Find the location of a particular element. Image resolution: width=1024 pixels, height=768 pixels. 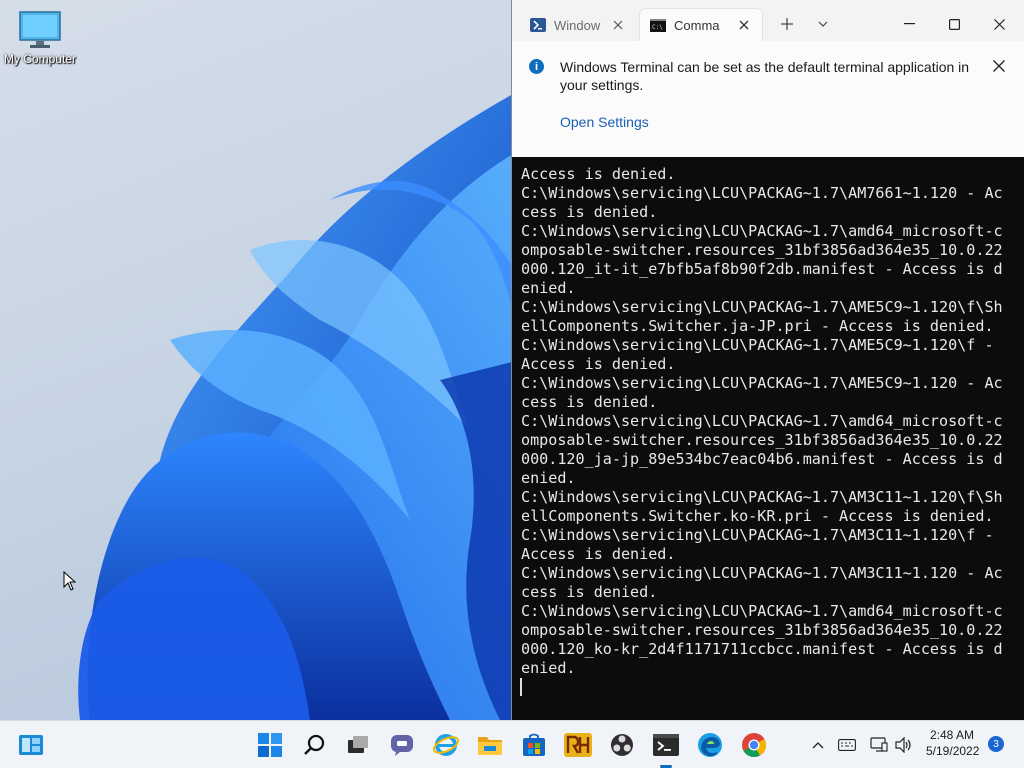

volume-button is located at coordinates (904, 745).